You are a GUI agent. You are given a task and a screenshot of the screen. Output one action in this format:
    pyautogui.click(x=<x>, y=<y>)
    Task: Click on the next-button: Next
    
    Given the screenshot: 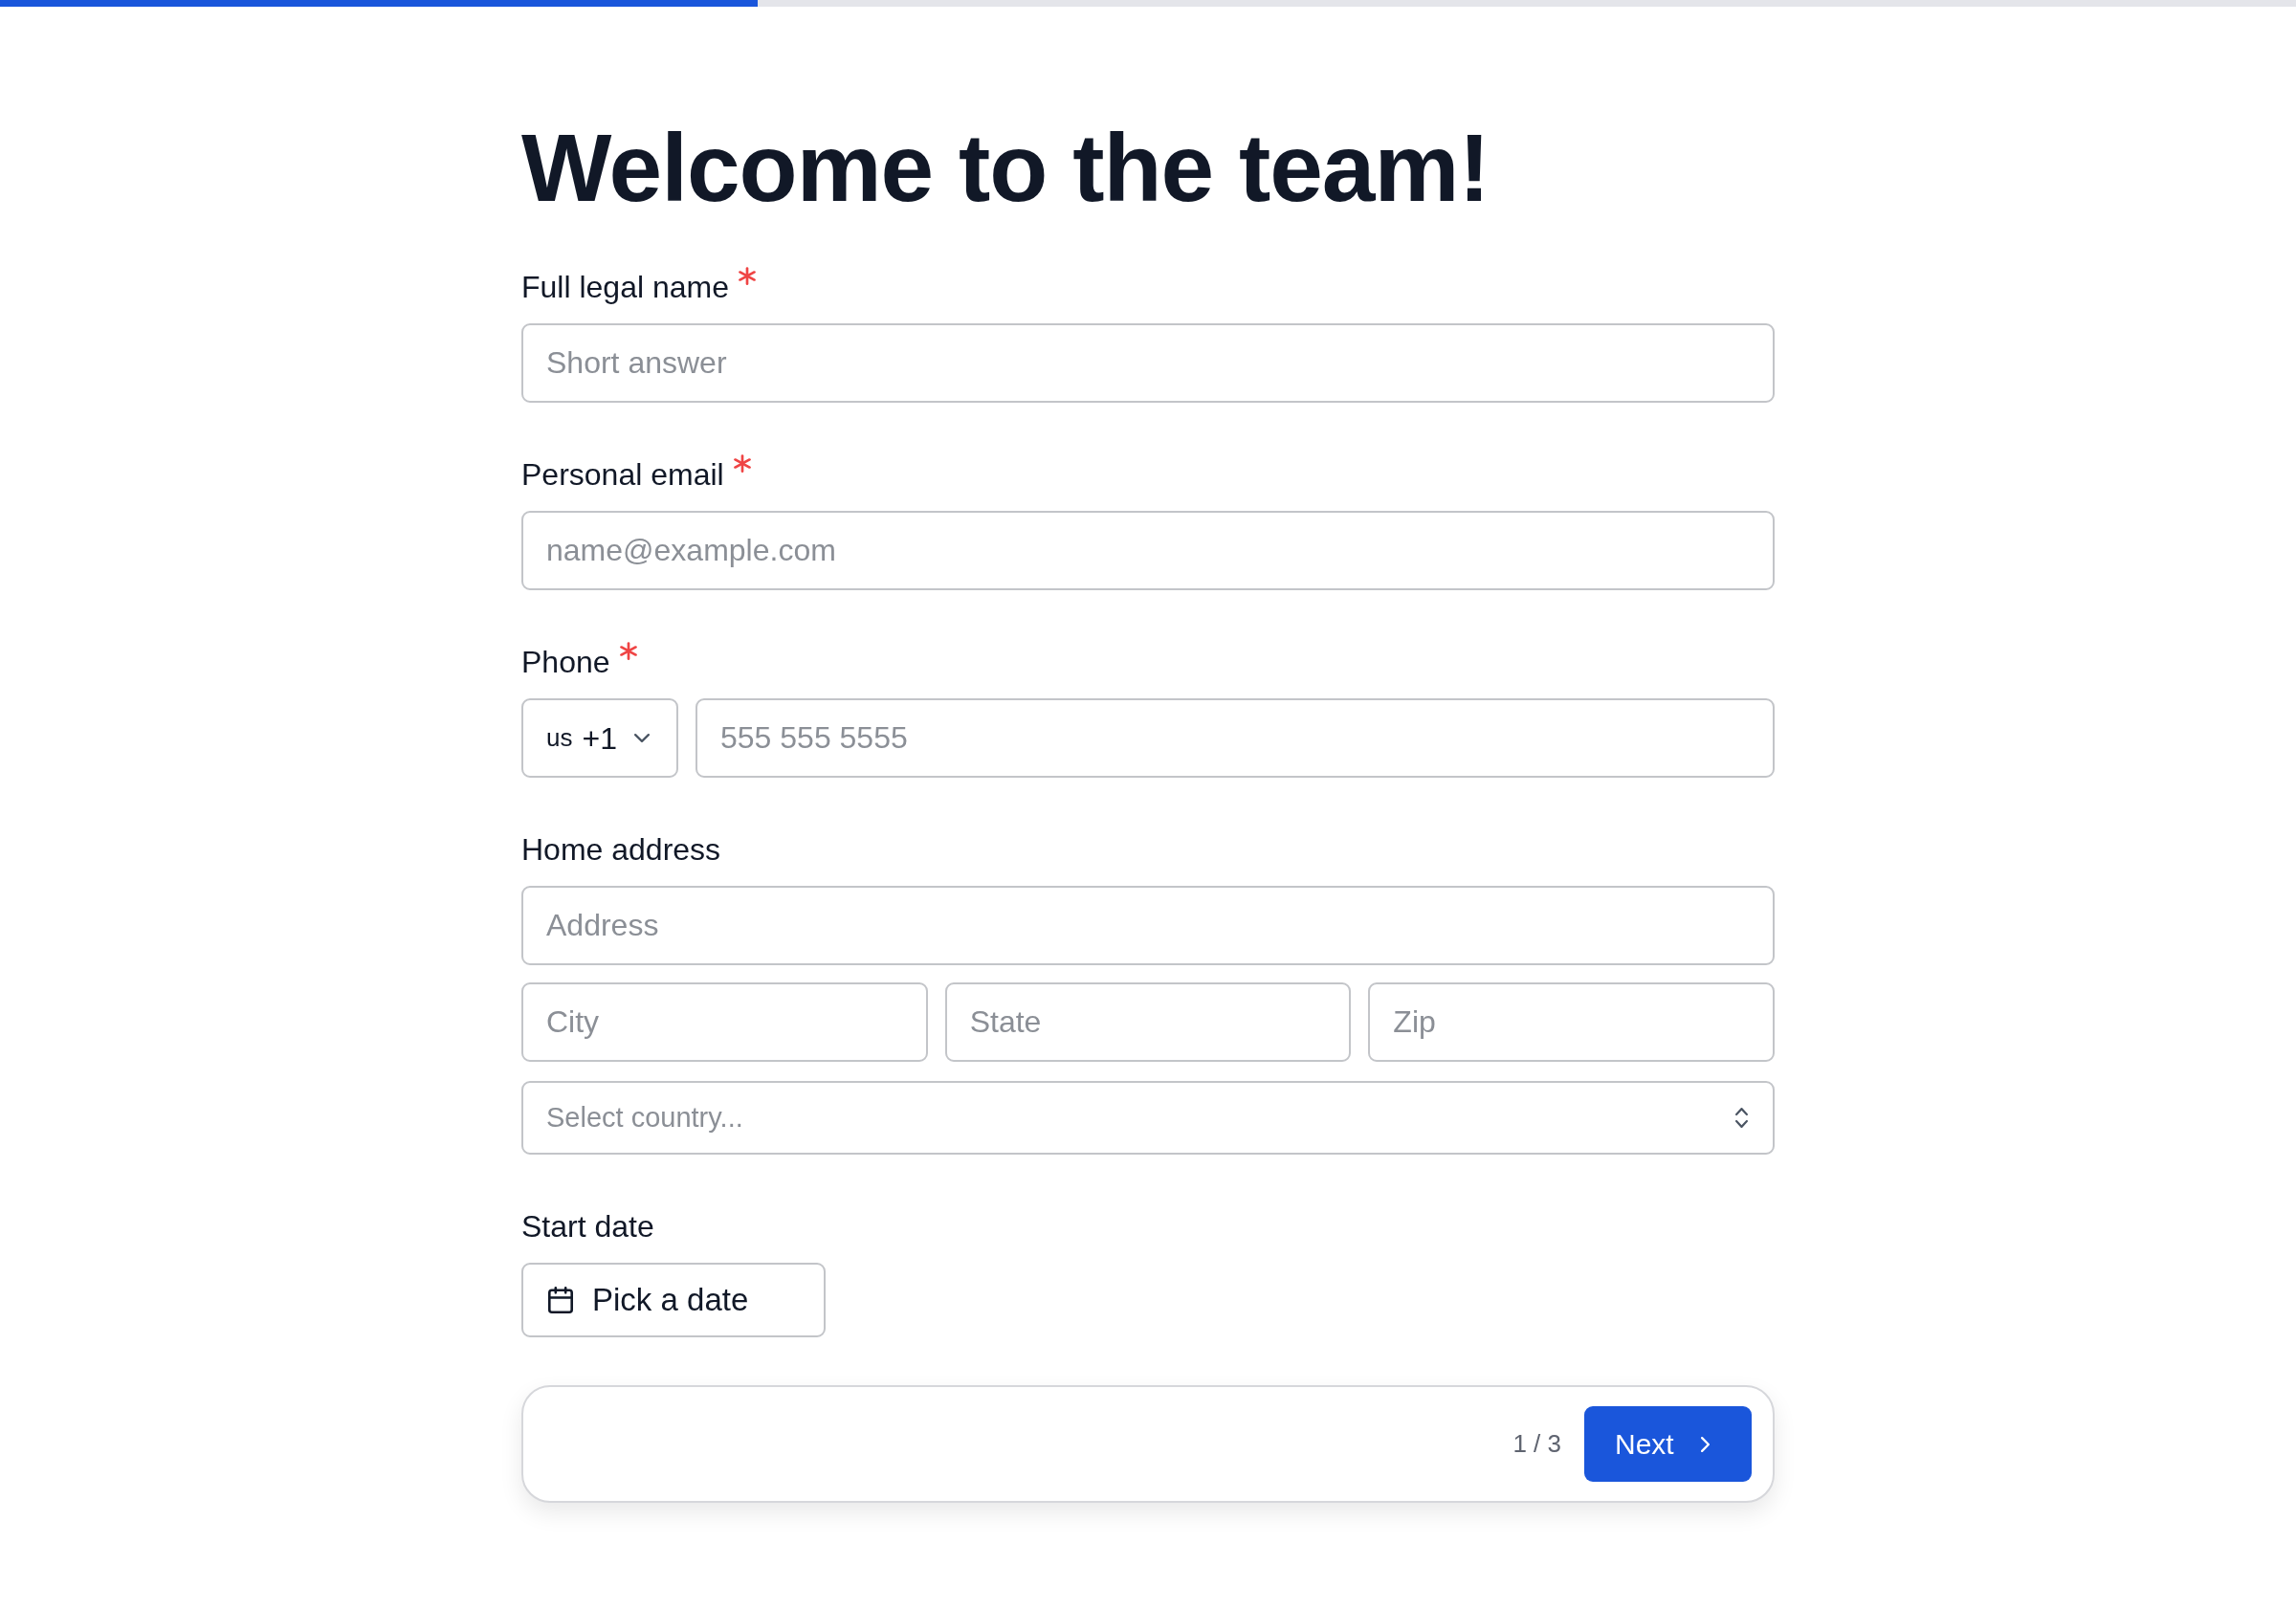 What is the action you would take?
    pyautogui.click(x=1668, y=1444)
    